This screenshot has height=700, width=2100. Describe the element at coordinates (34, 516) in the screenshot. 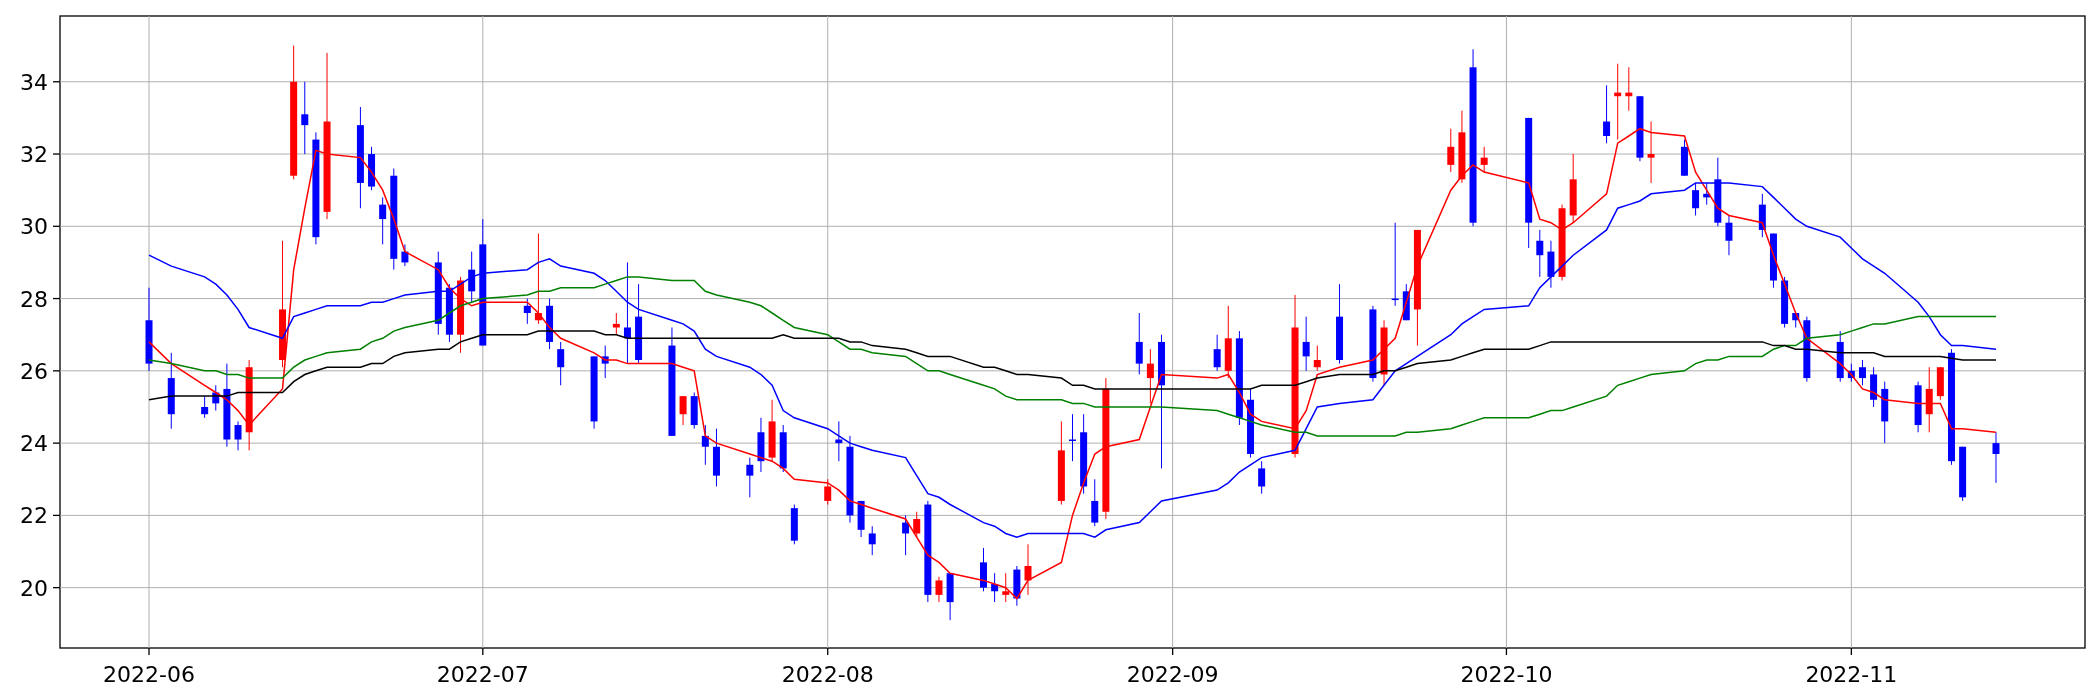

I see `y-tick-label: 22` at that location.